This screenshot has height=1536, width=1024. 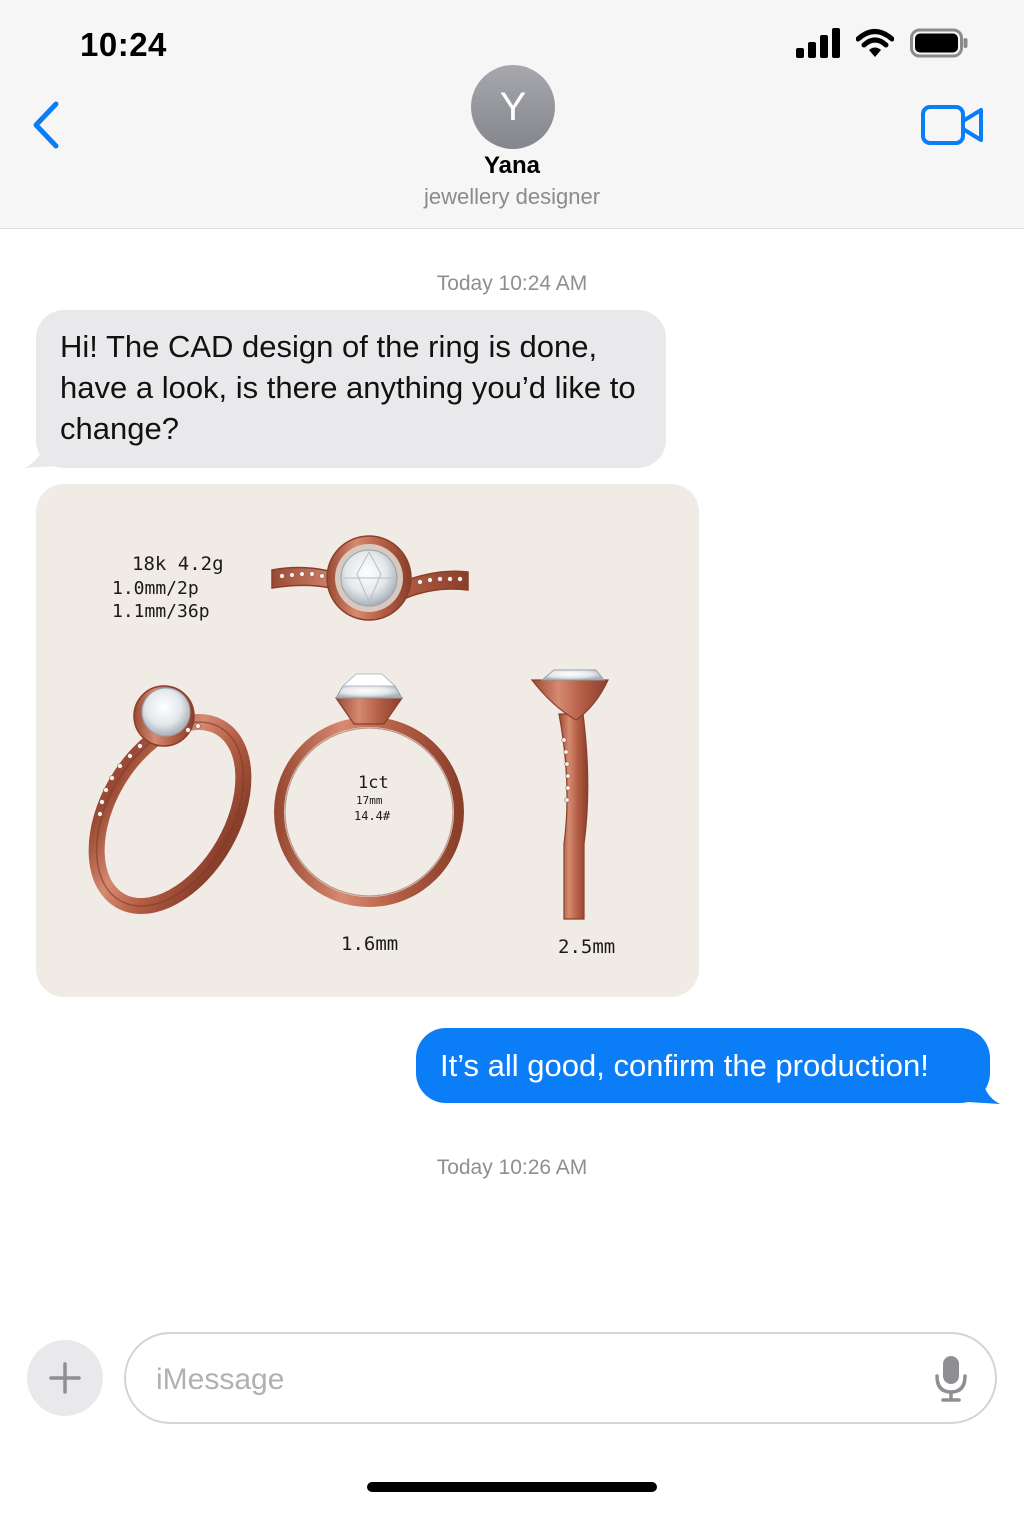 What do you see at coordinates (512, 196) in the screenshot?
I see `contact-subtitle: jewellery designer` at bounding box center [512, 196].